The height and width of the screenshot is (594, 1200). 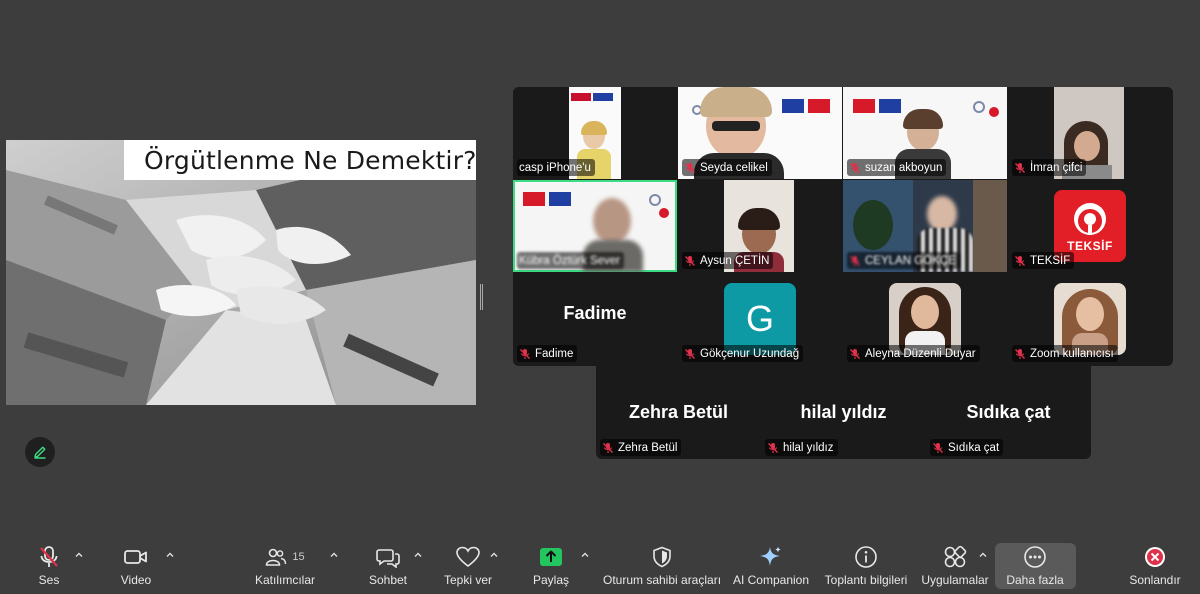 What do you see at coordinates (310, 160) in the screenshot?
I see `slide-title: Örgütlenme Ne Demektir?` at bounding box center [310, 160].